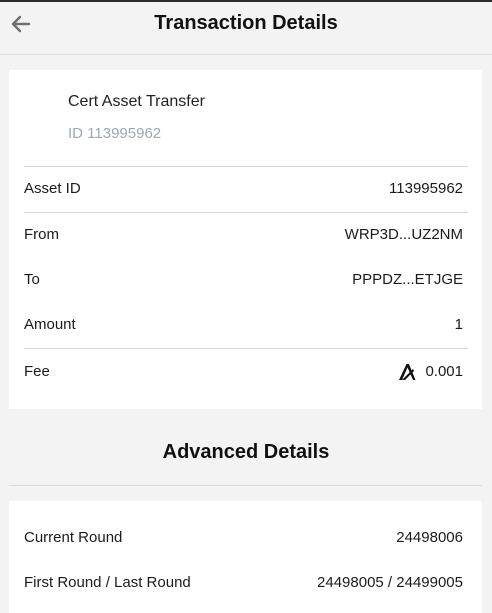  What do you see at coordinates (115, 133) in the screenshot?
I see `transaction-id: ID 113995962` at bounding box center [115, 133].